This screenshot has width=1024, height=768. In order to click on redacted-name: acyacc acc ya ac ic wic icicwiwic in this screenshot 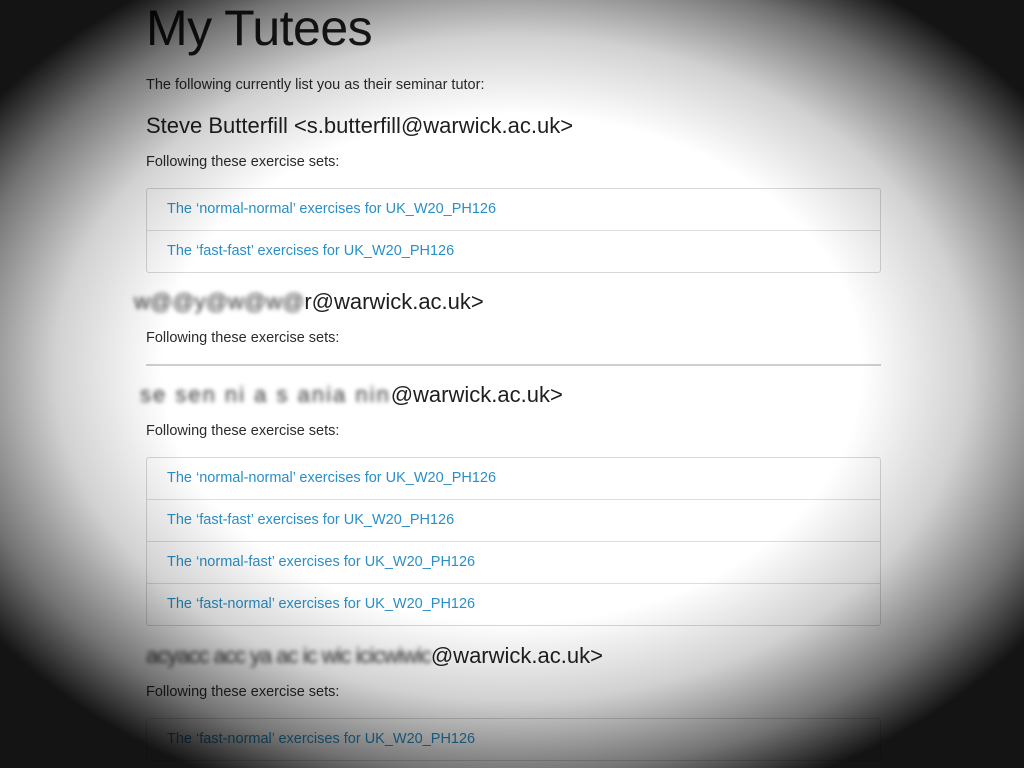, I will do `click(289, 655)`.